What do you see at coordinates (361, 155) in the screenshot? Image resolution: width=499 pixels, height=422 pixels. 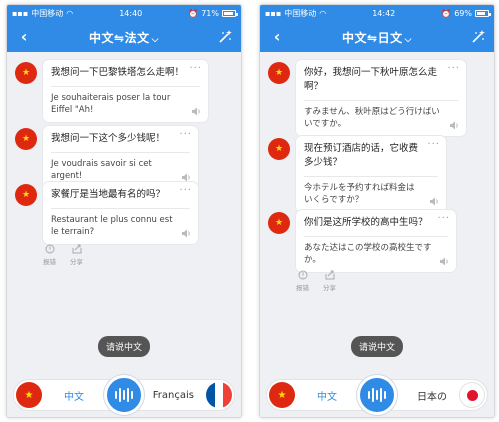 I see `source-text: 现在预订酒店的话，它收费多少钱？` at bounding box center [361, 155].